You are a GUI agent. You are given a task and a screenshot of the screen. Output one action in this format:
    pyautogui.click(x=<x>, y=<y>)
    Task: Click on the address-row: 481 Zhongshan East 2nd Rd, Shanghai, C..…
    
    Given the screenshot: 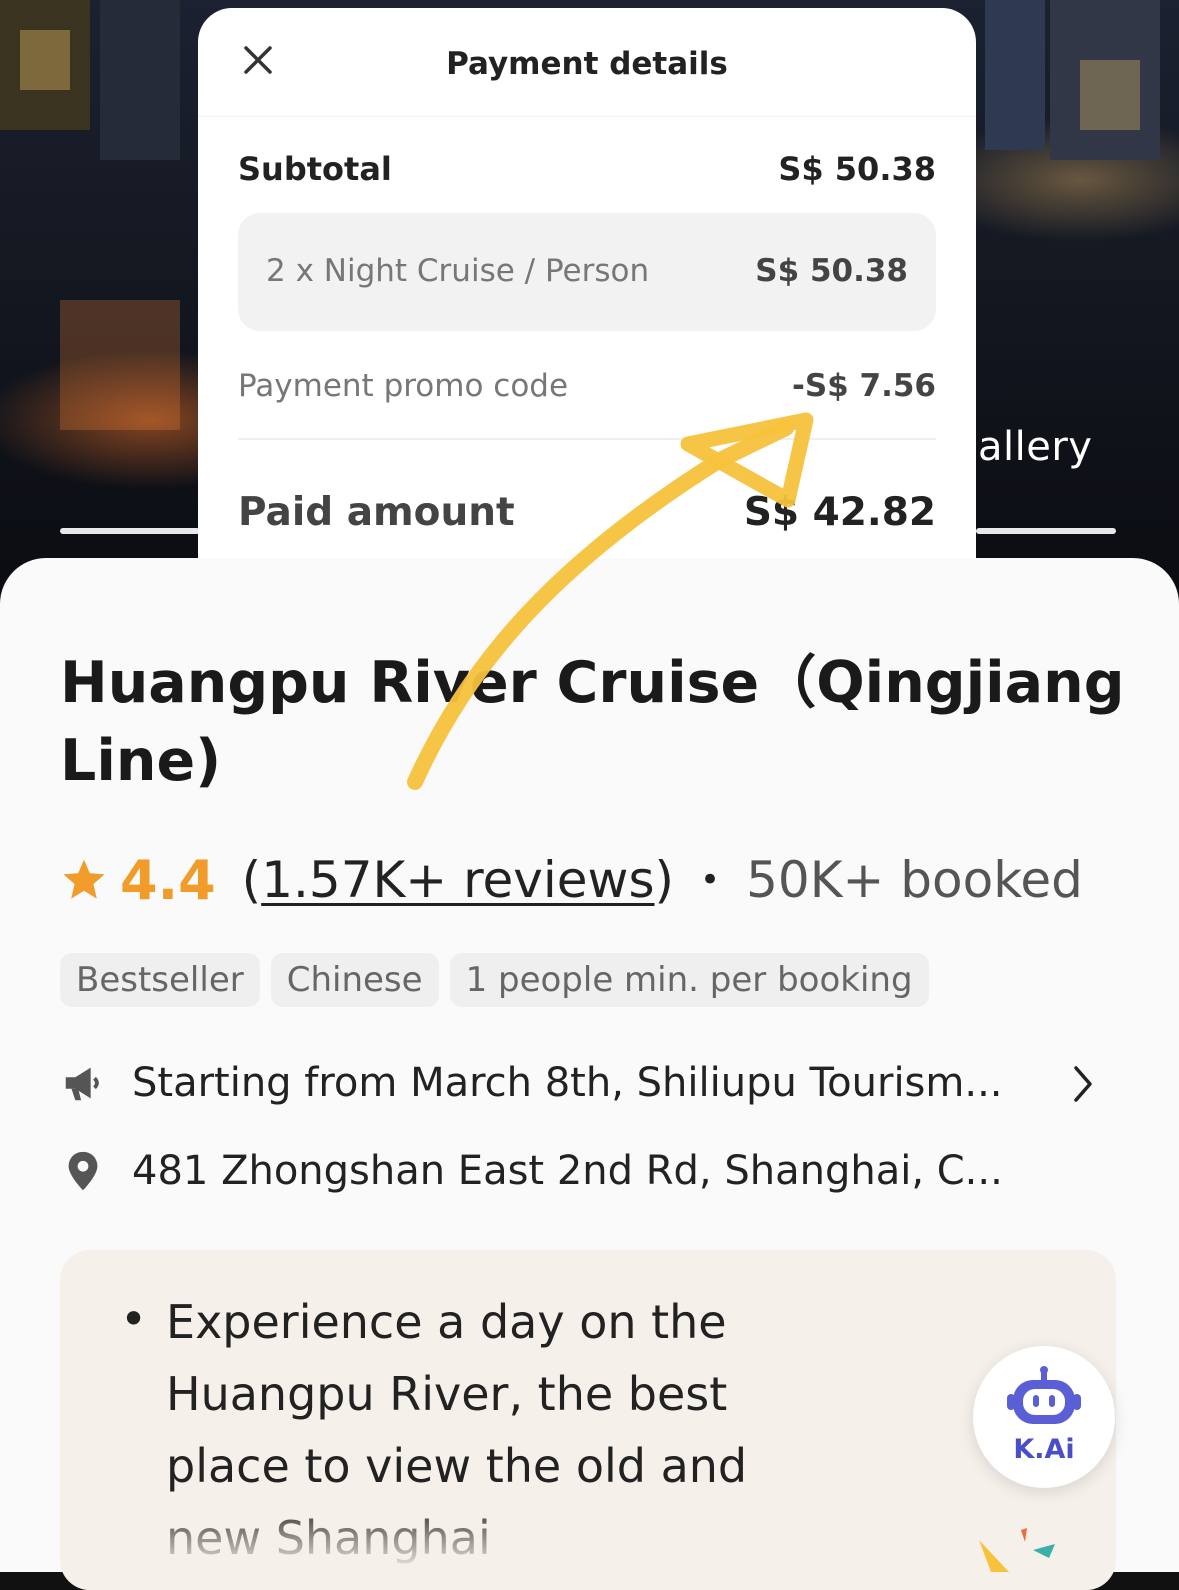 What is the action you would take?
    pyautogui.click(x=590, y=1171)
    